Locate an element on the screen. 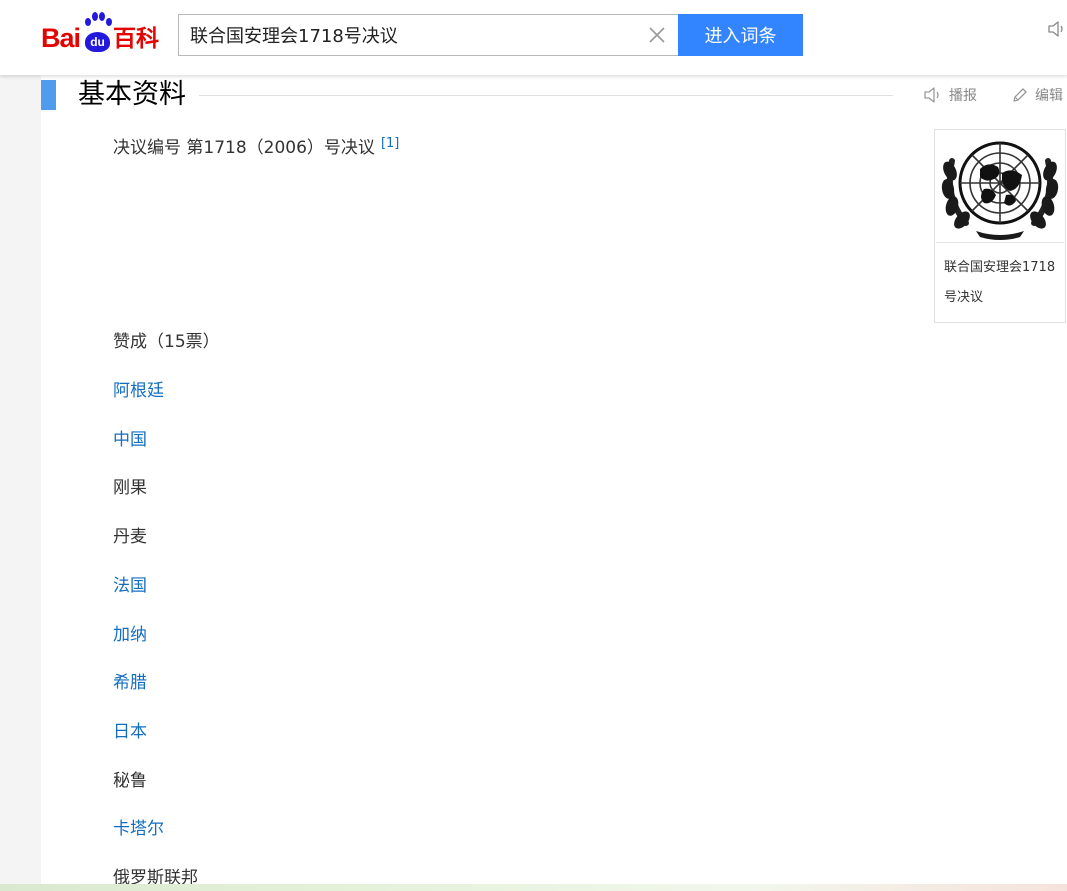  country-text: 丹麦 is located at coordinates (130, 537).